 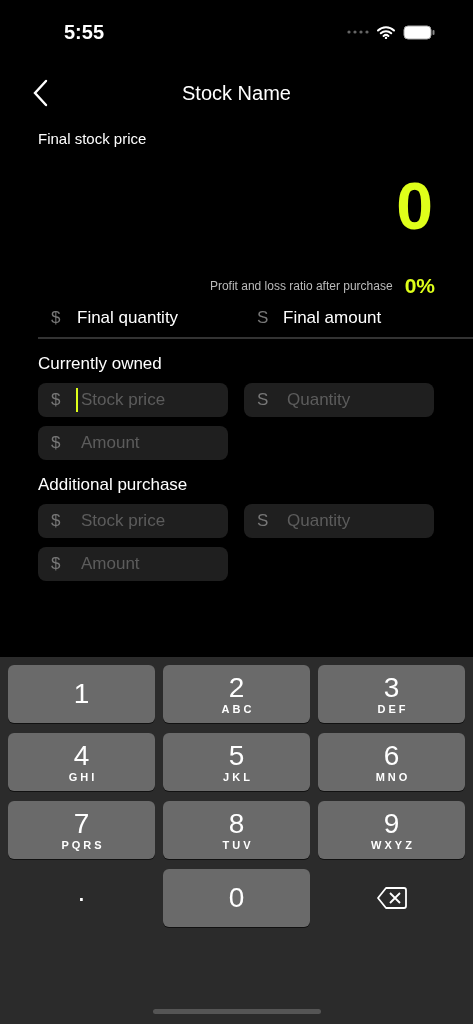 I want to click on keyboard-key: 6 MNO, so click(x=391, y=762).